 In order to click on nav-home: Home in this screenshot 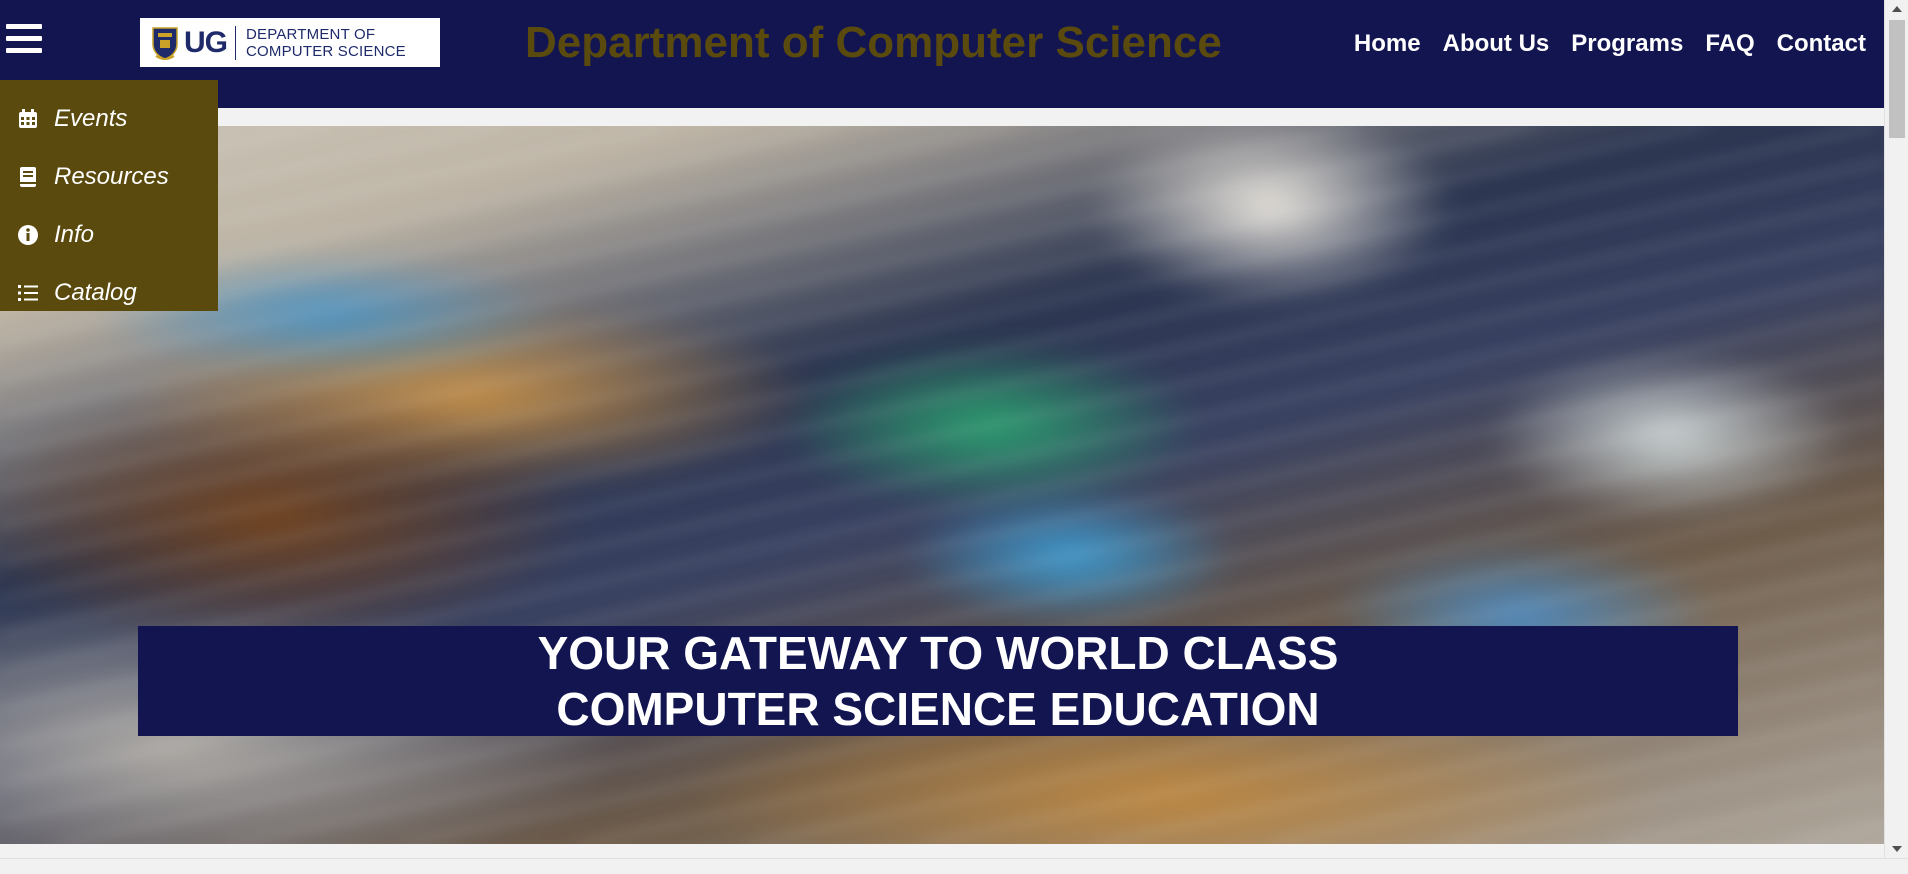, I will do `click(1387, 44)`.